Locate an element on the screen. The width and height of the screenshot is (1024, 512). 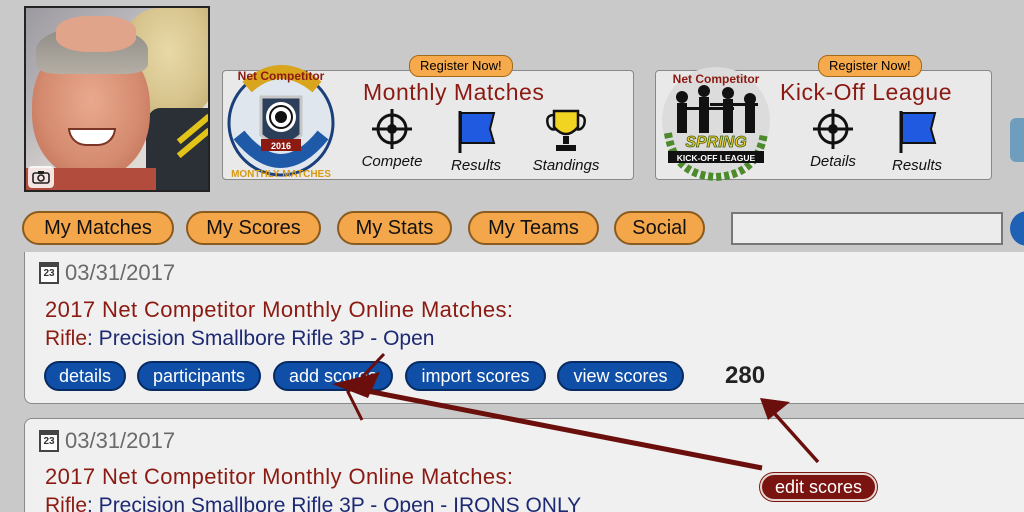
hand is located at coordinates (96, 34).